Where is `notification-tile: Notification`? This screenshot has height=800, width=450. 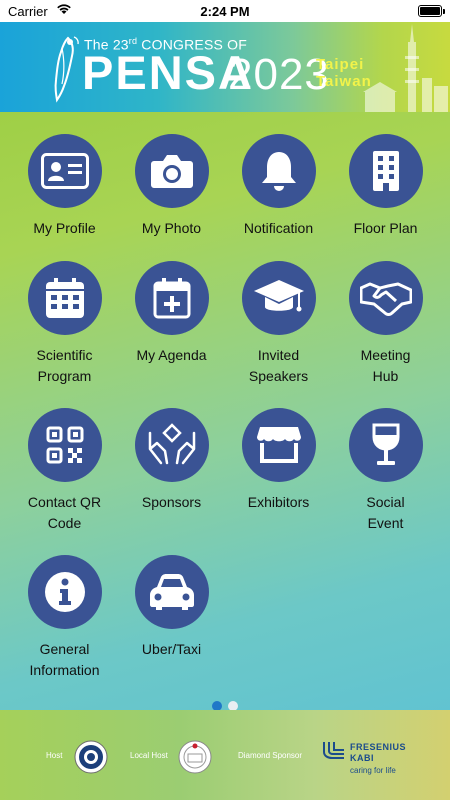 notification-tile: Notification is located at coordinates (278, 186).